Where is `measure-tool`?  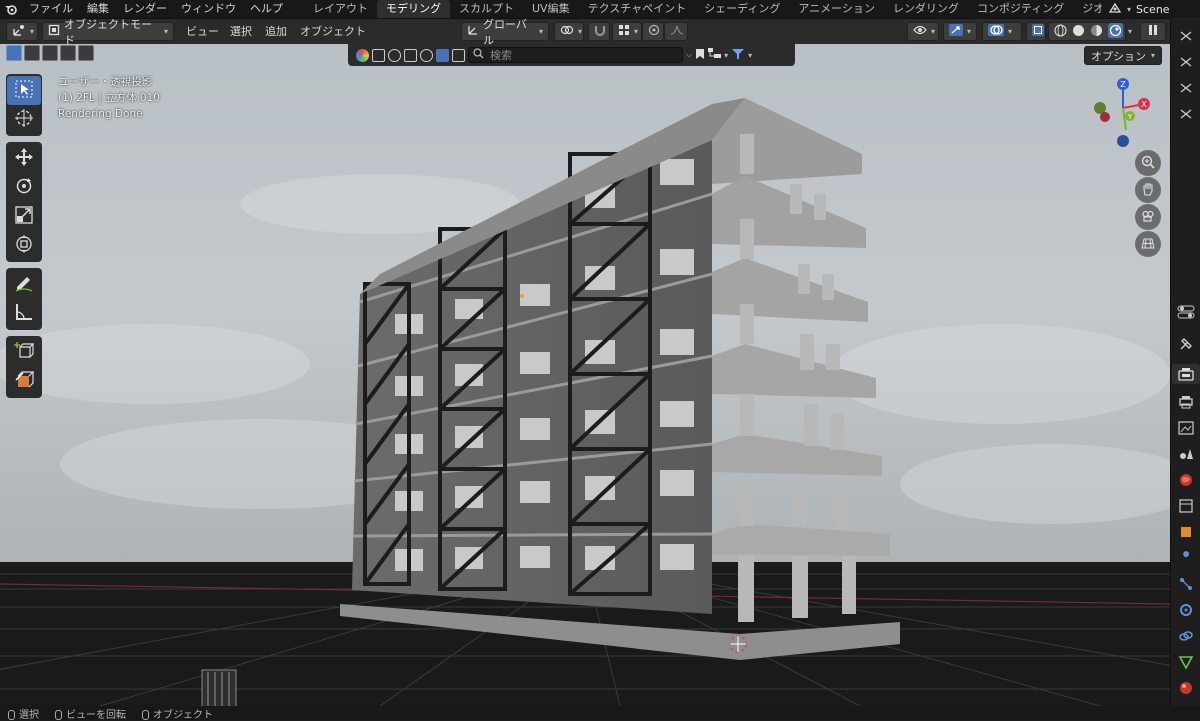 measure-tool is located at coordinates (24, 313).